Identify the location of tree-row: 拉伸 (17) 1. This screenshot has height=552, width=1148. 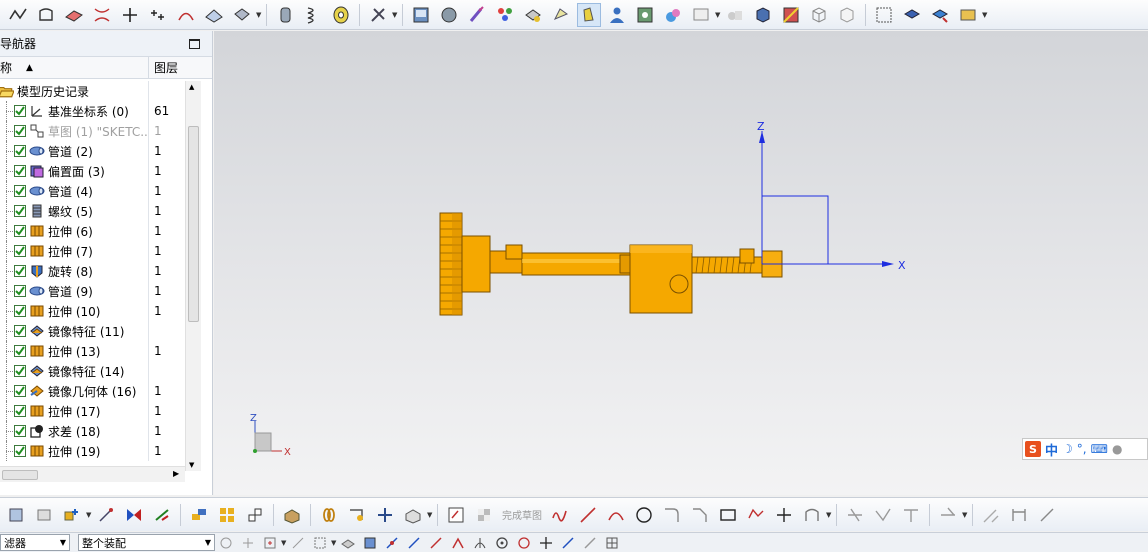
(92, 411).